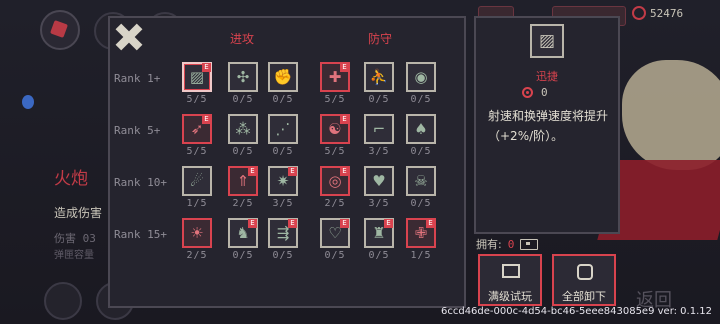 The height and width of the screenshot is (324, 720). What do you see at coordinates (197, 181) in the screenshot?
I see `talent-tile: ☄` at bounding box center [197, 181].